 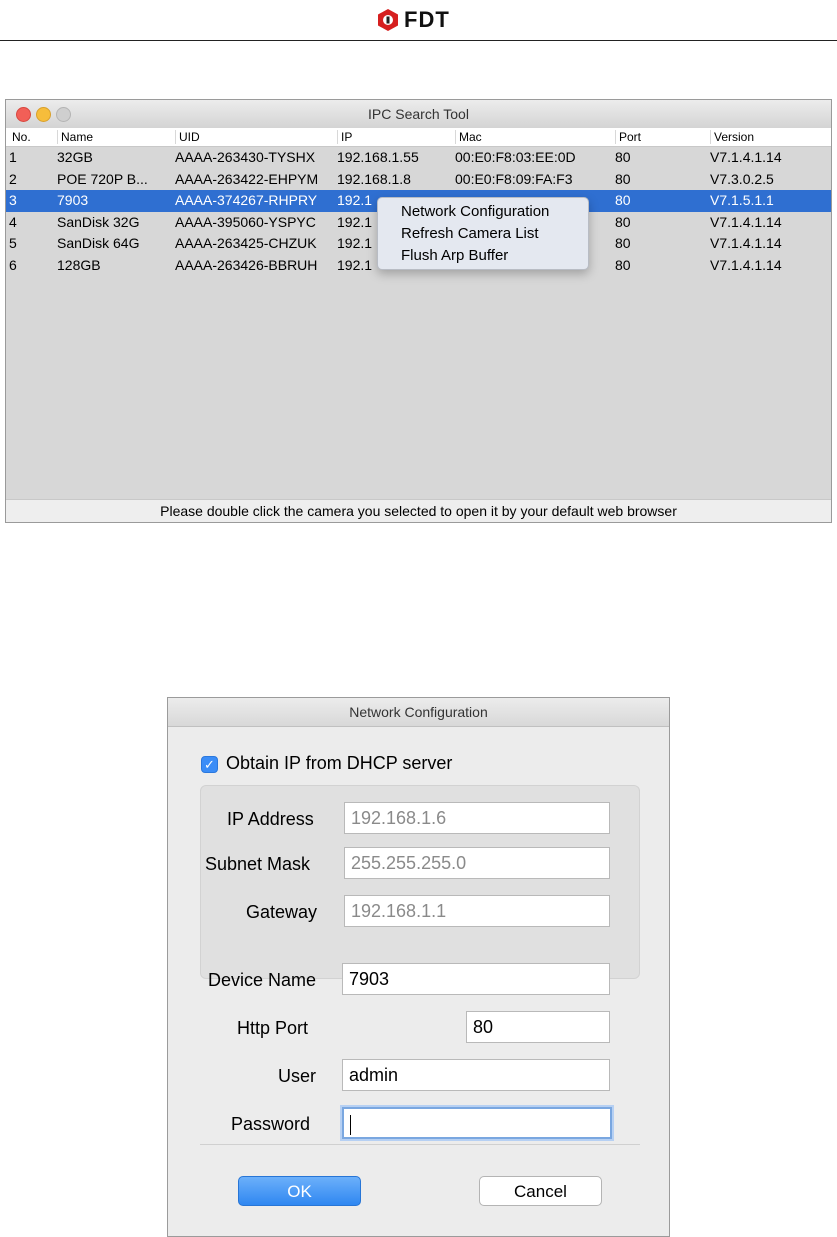 I want to click on cell-uid: AAAA-263430-TYSHX, so click(x=245, y=157).